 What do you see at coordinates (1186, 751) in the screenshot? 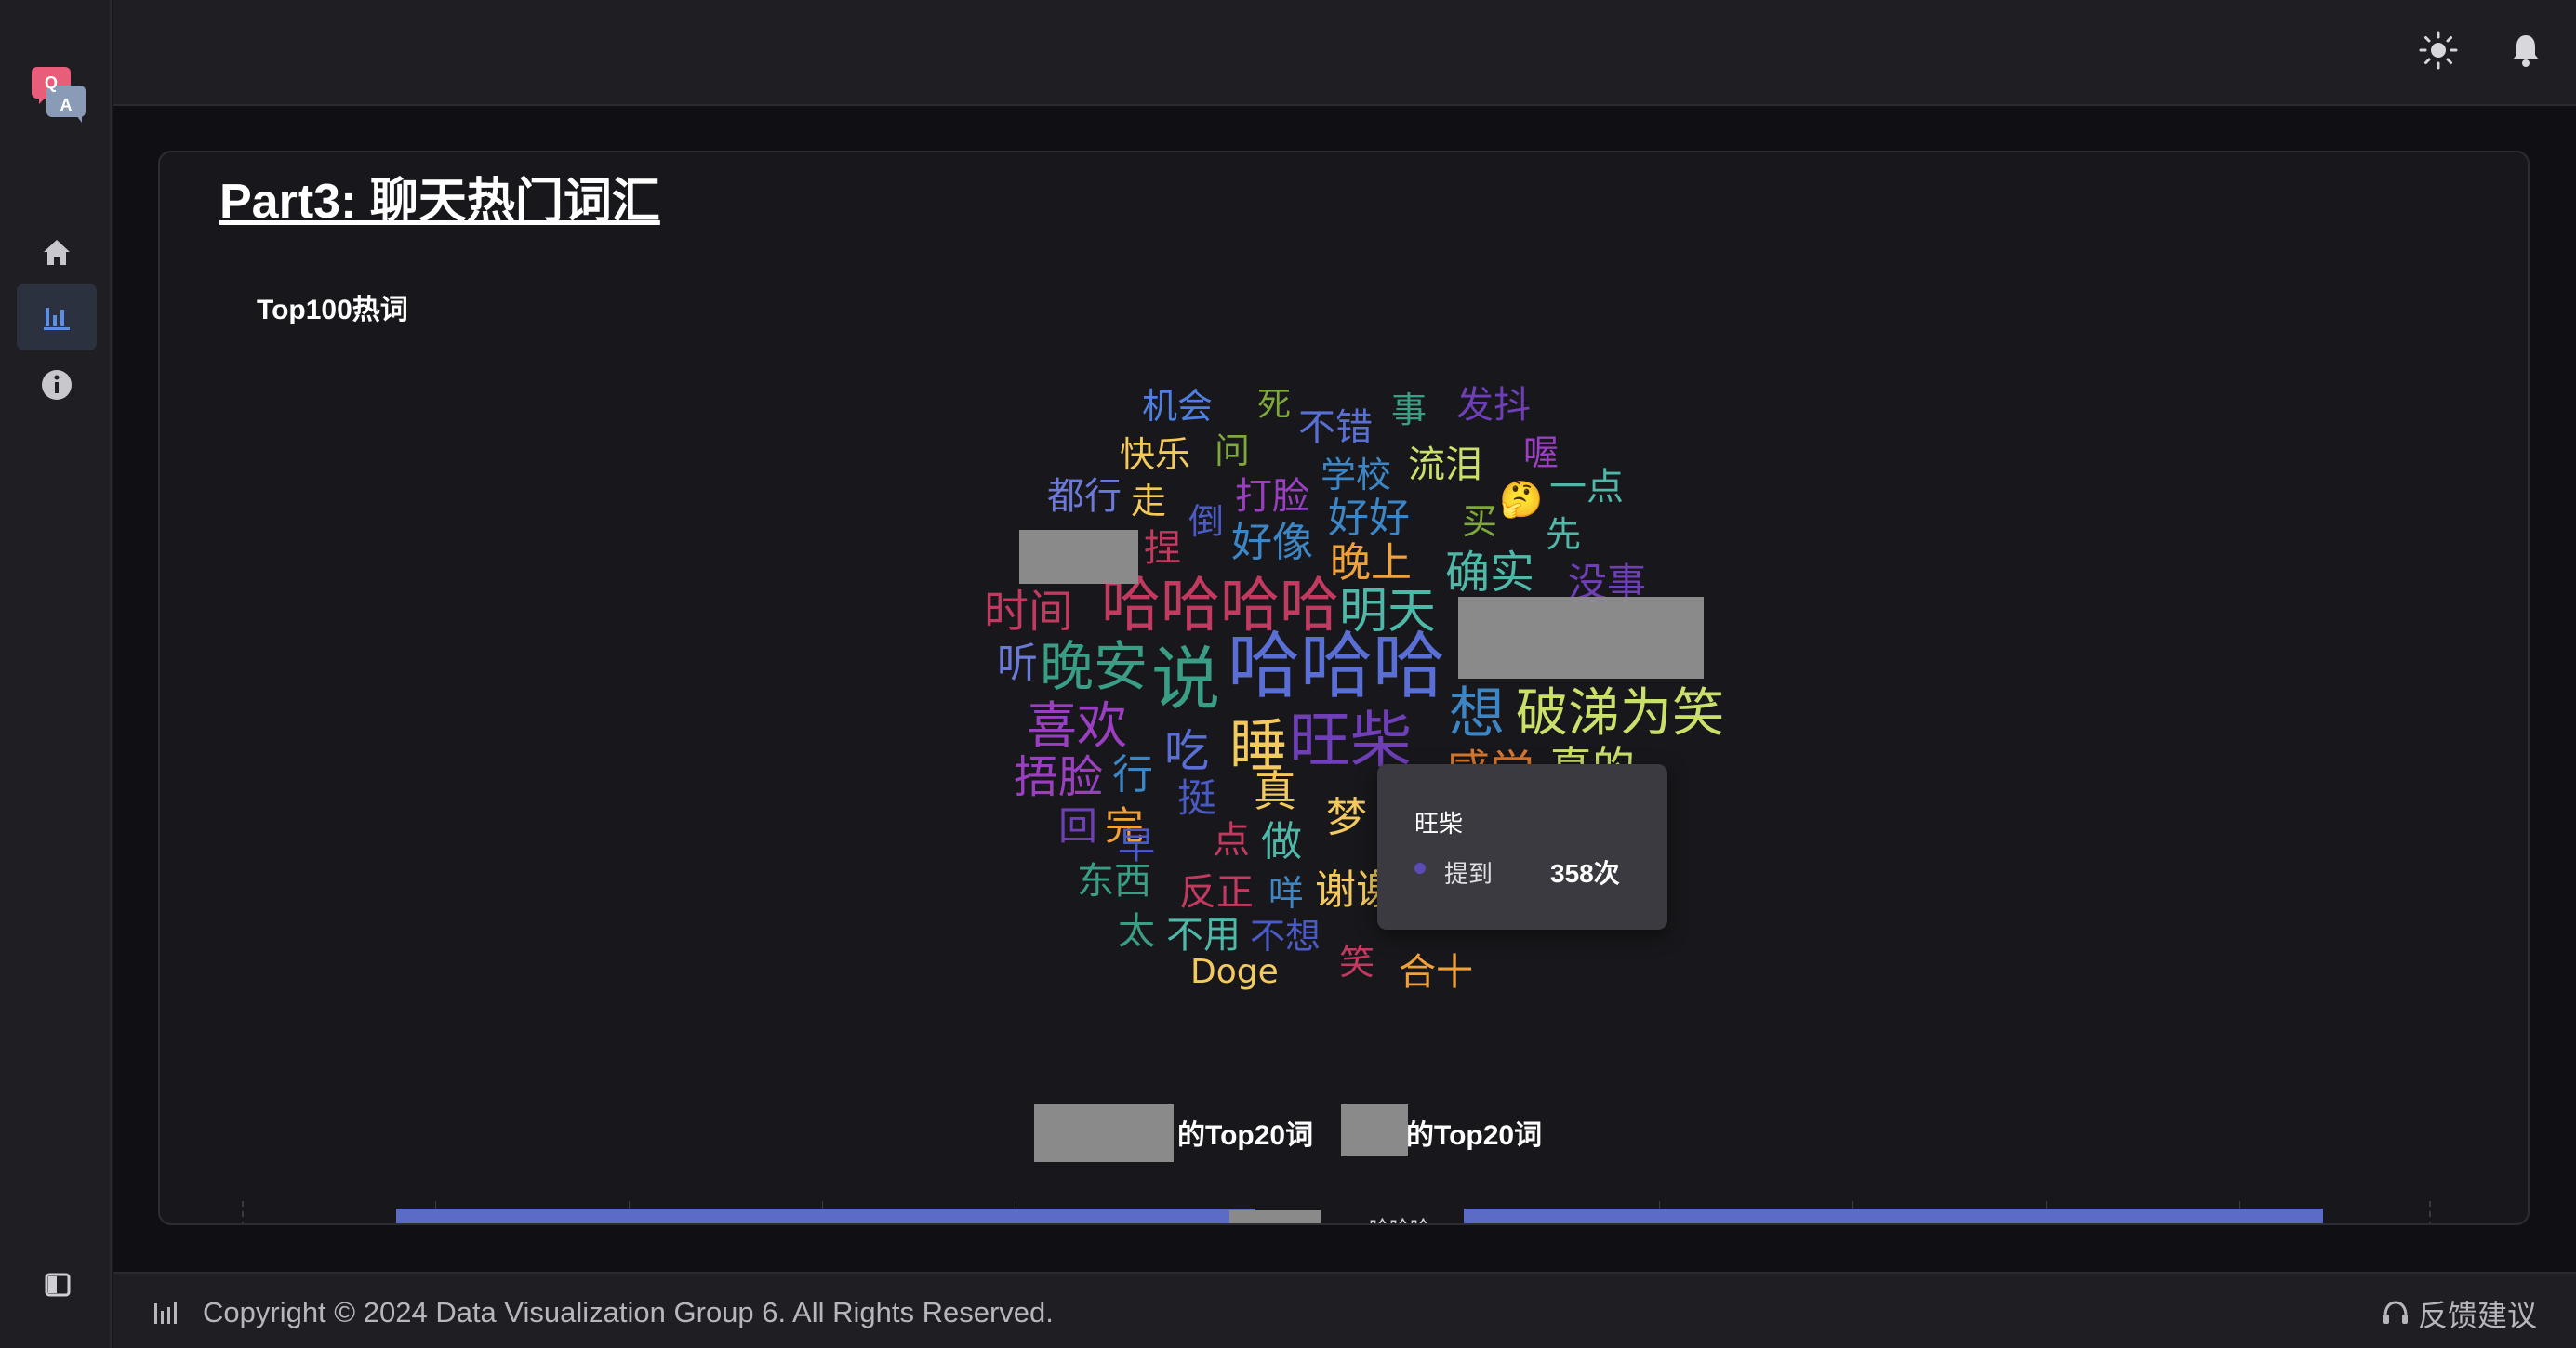
I see `wordcloud-word: 吃` at bounding box center [1186, 751].